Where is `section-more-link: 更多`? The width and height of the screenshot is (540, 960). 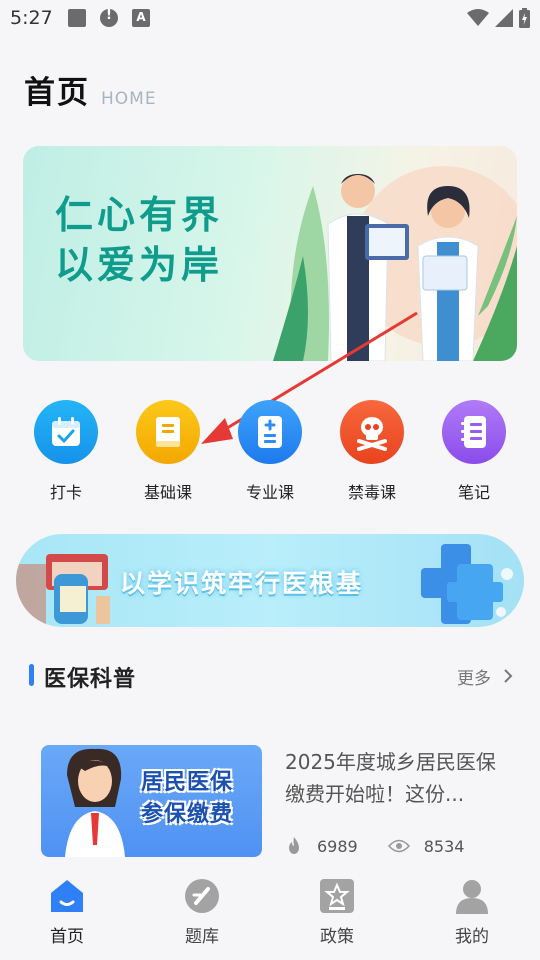
section-more-link: 更多 is located at coordinates (474, 676).